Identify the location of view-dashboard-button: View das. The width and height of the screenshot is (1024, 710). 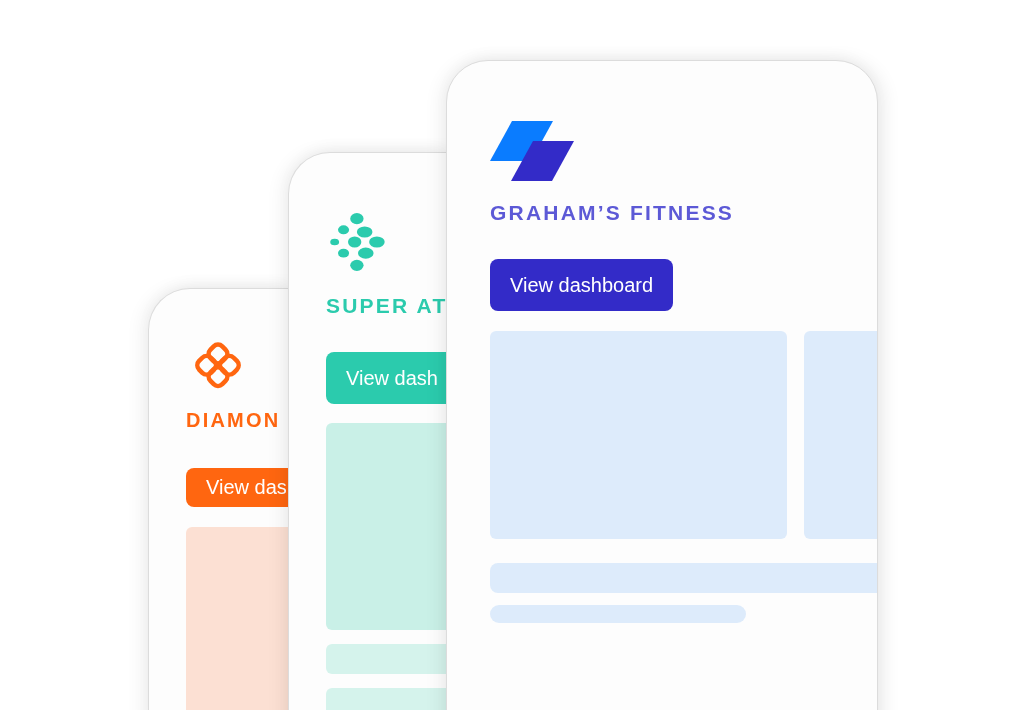
(237, 487).